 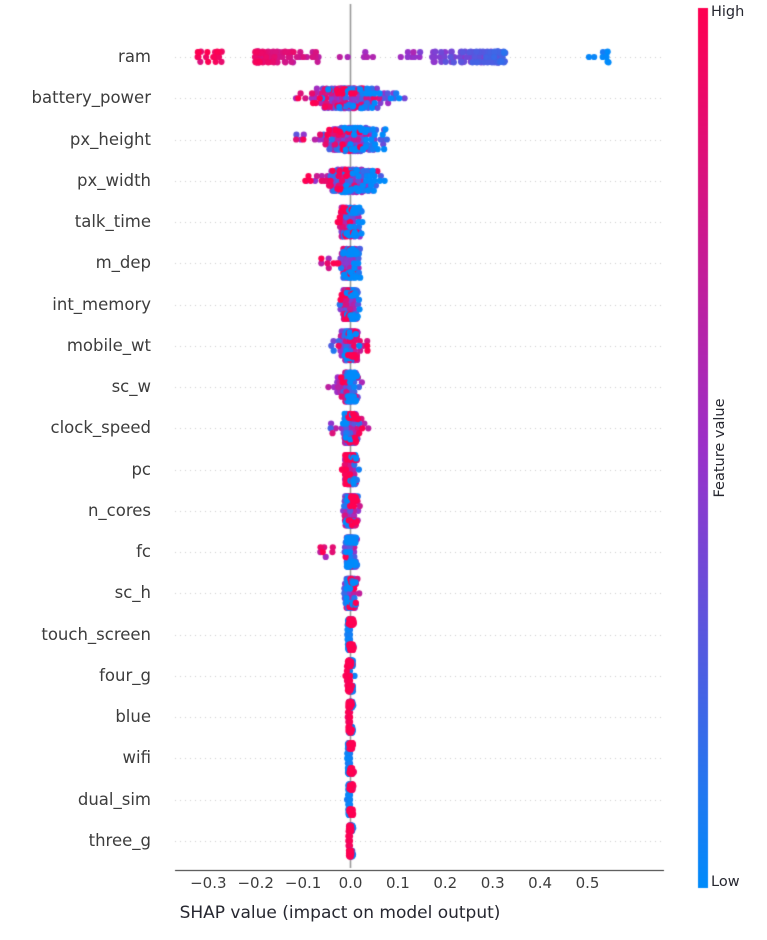 What do you see at coordinates (720, 448) in the screenshot?
I see `colorbar-title: Feature value` at bounding box center [720, 448].